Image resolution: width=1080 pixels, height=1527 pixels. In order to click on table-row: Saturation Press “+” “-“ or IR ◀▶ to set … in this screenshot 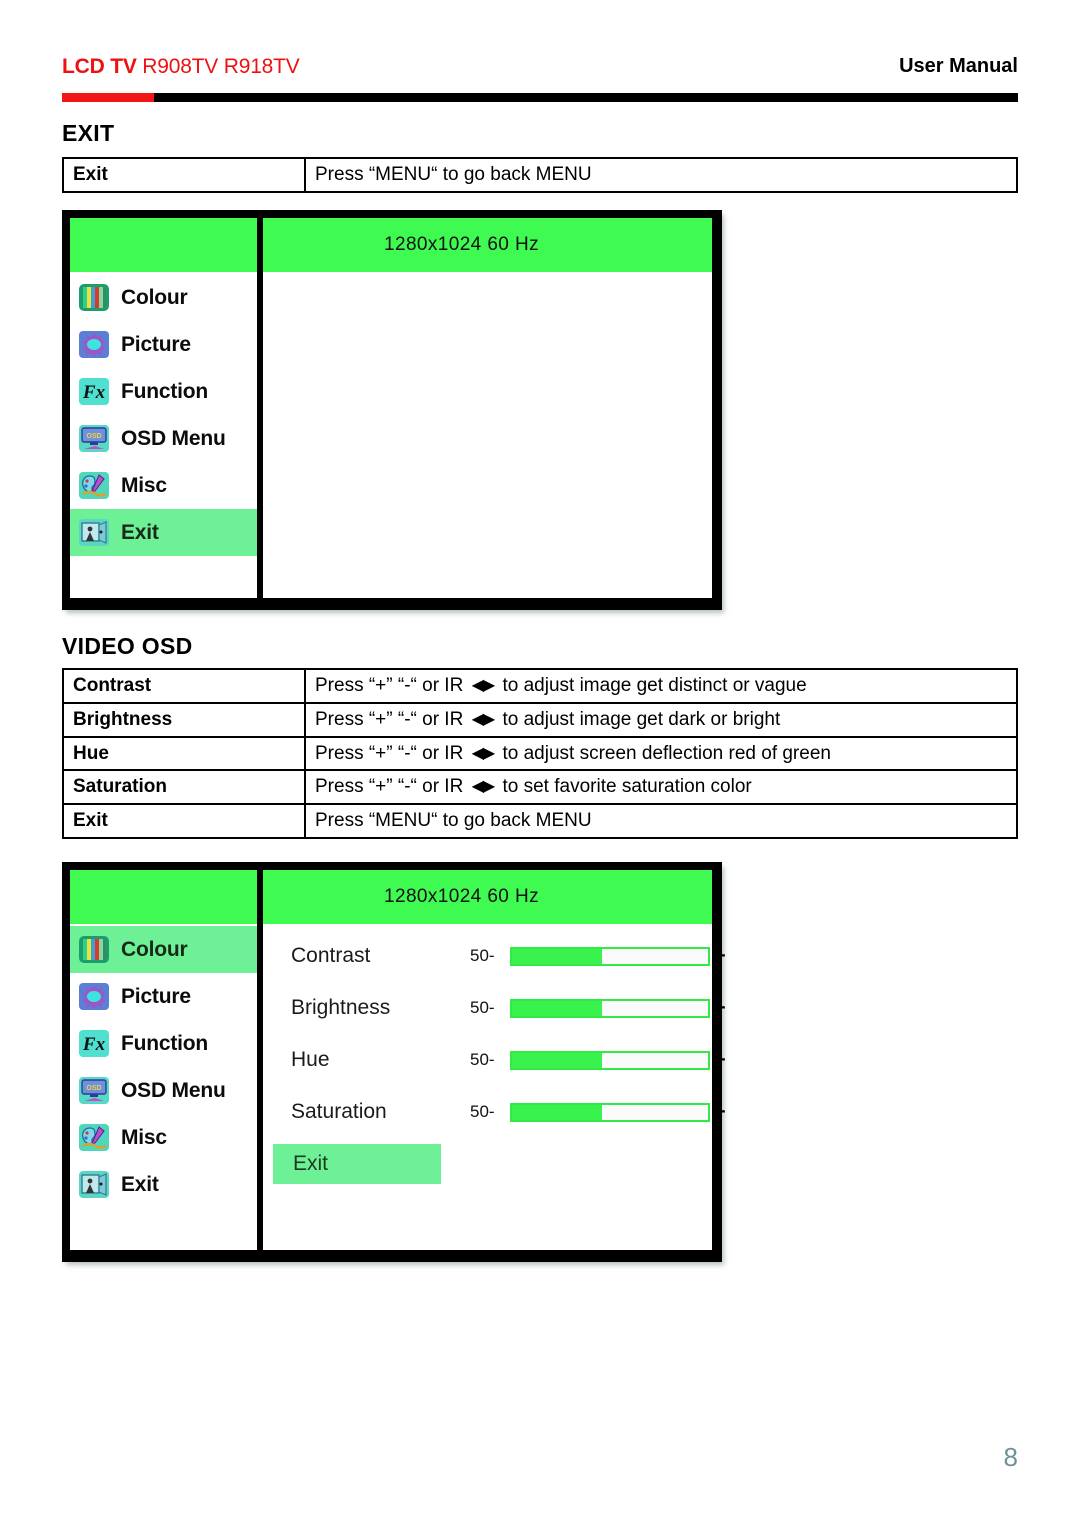, I will do `click(540, 787)`.